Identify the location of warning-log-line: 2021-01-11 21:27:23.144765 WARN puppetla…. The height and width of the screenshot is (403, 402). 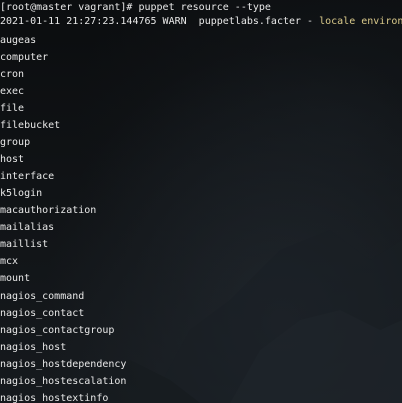
(201, 22).